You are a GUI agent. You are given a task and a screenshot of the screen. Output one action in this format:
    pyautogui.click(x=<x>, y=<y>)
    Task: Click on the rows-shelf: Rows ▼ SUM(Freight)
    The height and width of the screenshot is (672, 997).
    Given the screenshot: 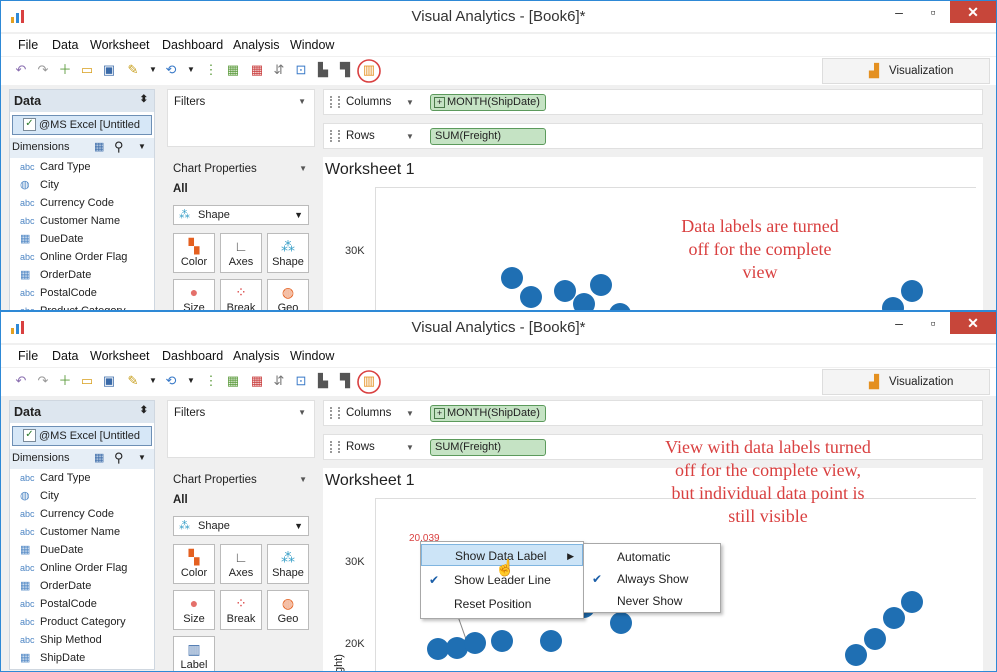 What is the action you would take?
    pyautogui.click(x=653, y=136)
    